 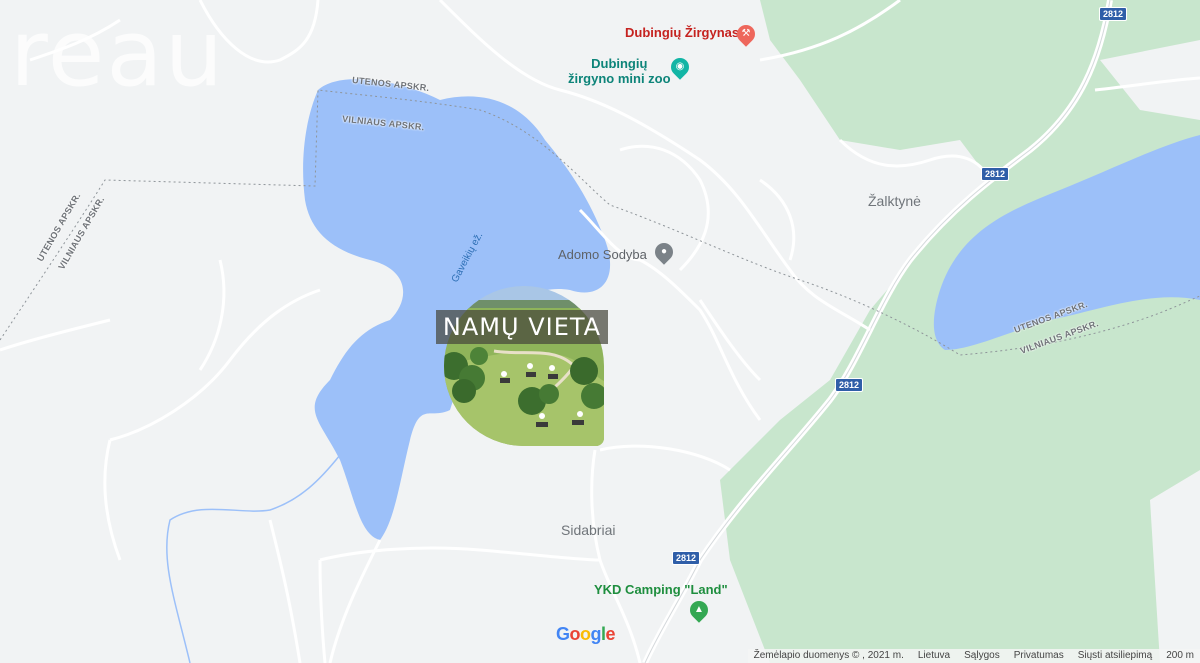 What do you see at coordinates (602, 254) in the screenshot?
I see `poi-label-sodyba: Adomo Sodyba` at bounding box center [602, 254].